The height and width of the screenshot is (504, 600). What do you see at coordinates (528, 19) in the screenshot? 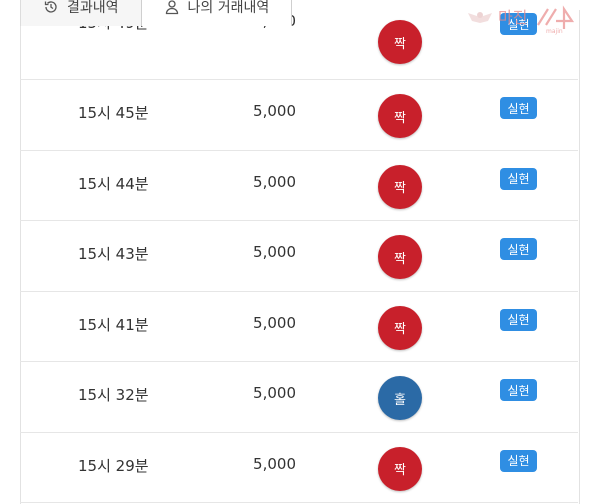
I see `majin-watermark-logo: 마진 majin` at bounding box center [528, 19].